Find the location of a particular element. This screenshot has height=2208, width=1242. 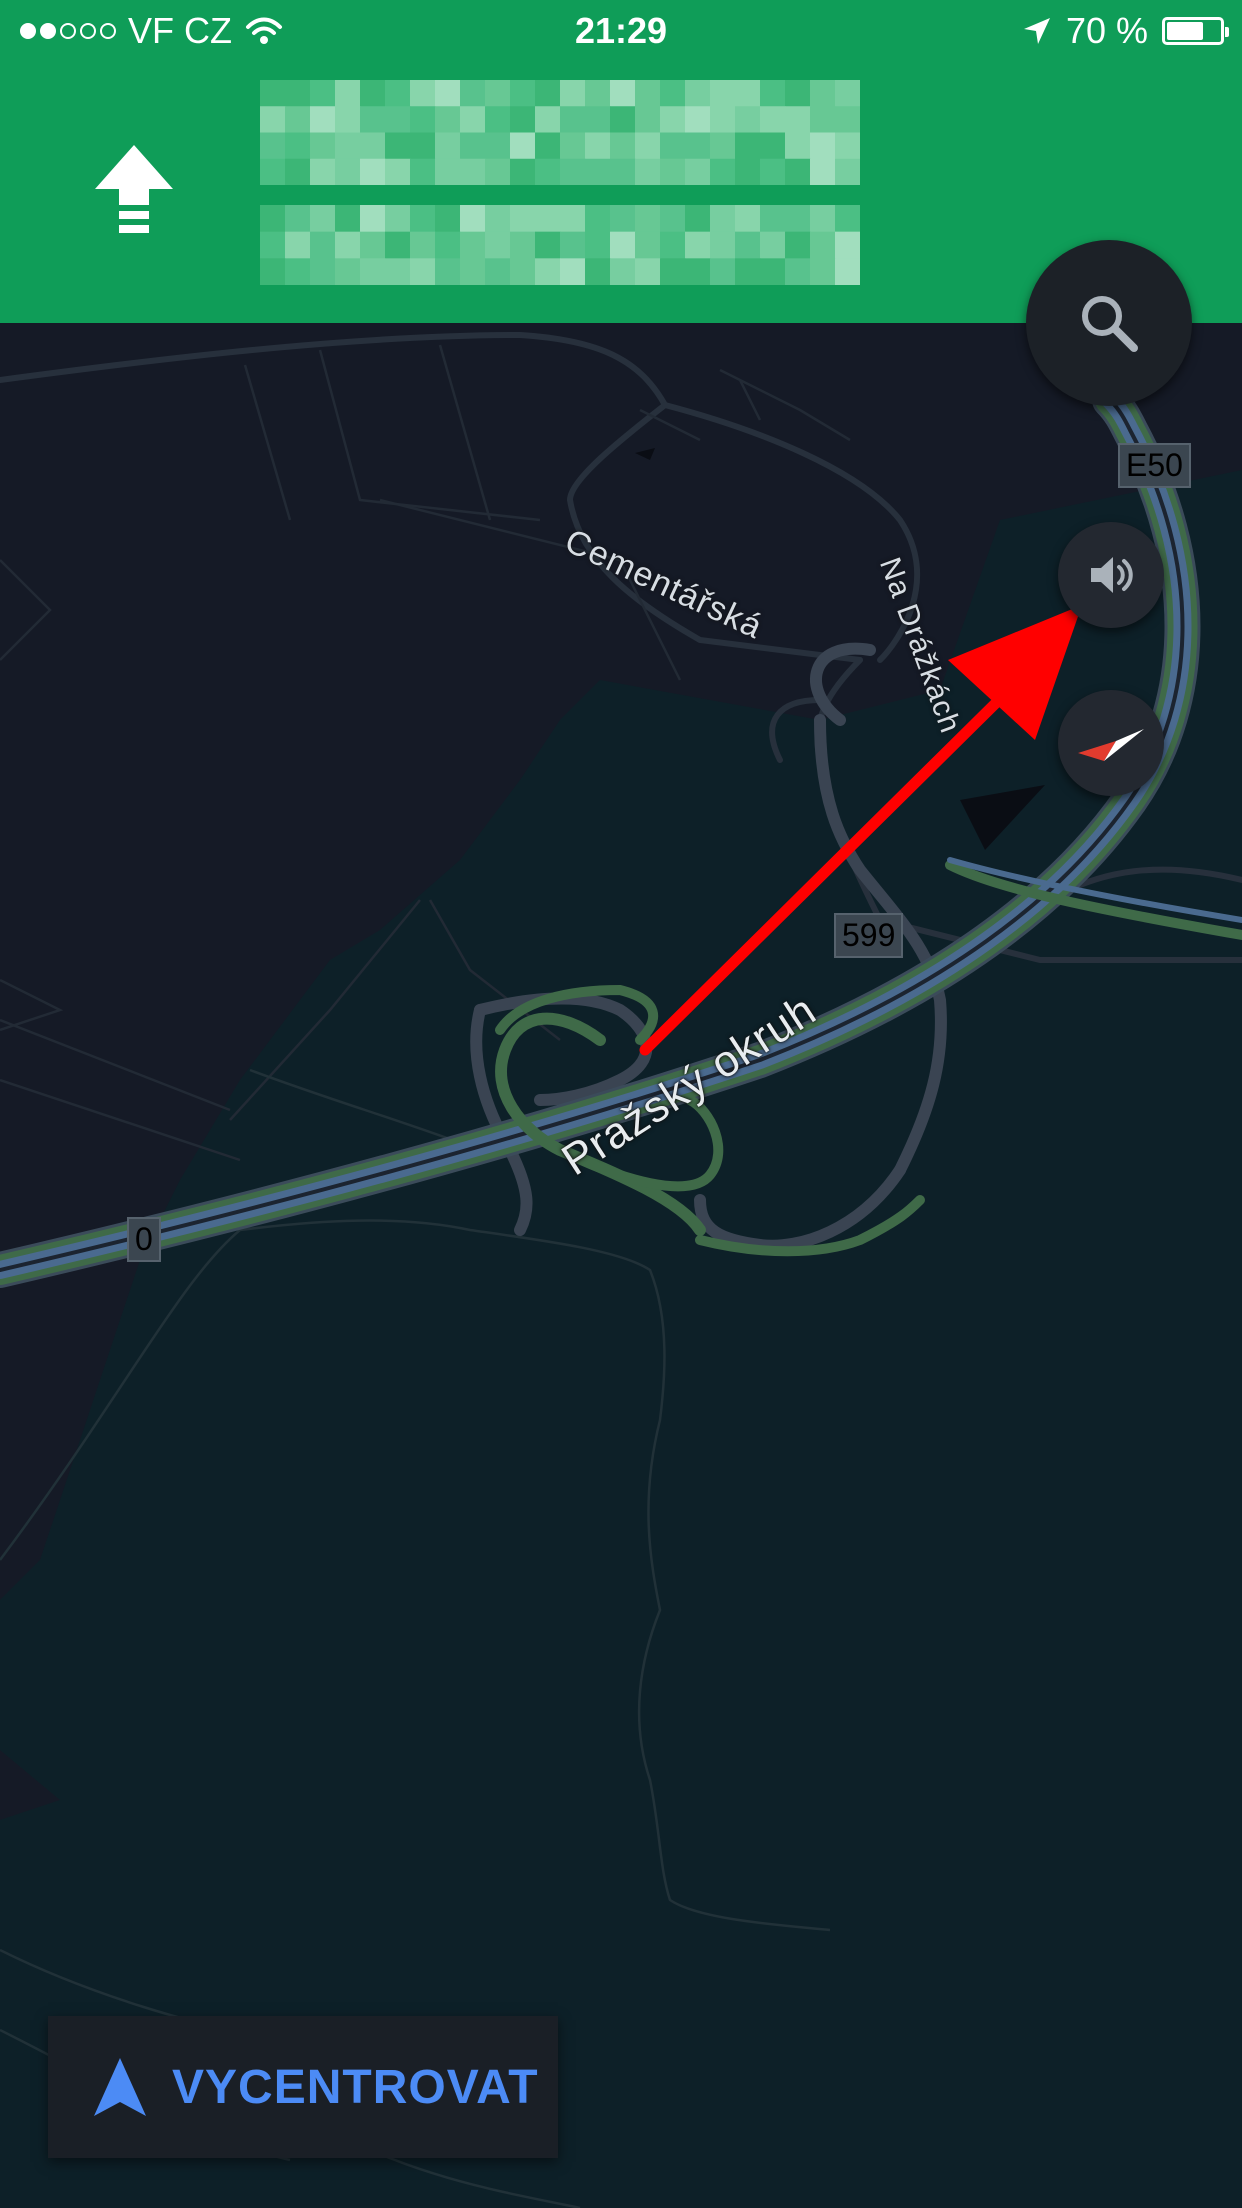

navigation-arrow-icon is located at coordinates (120, 2087).